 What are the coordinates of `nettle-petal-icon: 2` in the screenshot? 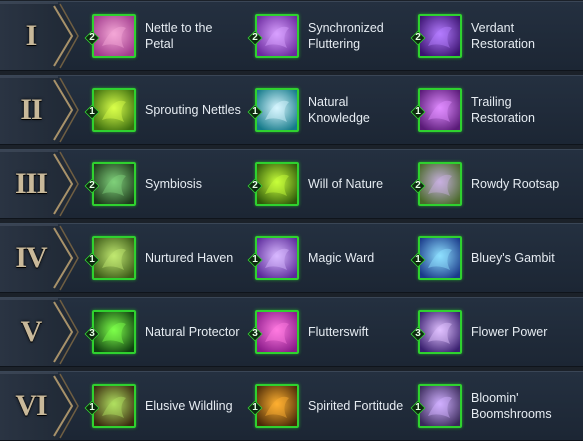 It's located at (110, 36).